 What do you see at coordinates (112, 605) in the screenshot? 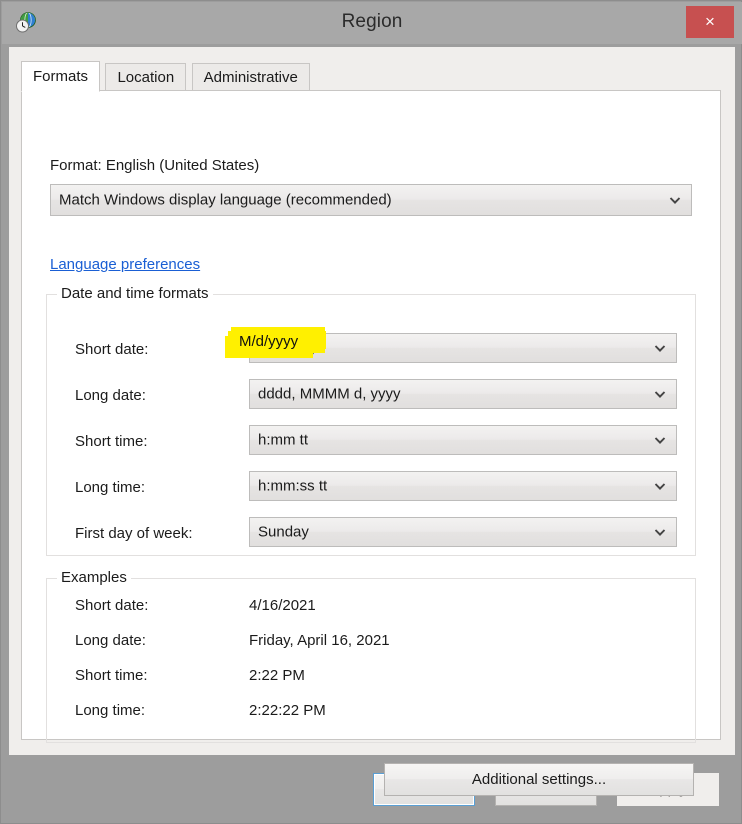
I see `example-short-date-label: Short date:` at bounding box center [112, 605].